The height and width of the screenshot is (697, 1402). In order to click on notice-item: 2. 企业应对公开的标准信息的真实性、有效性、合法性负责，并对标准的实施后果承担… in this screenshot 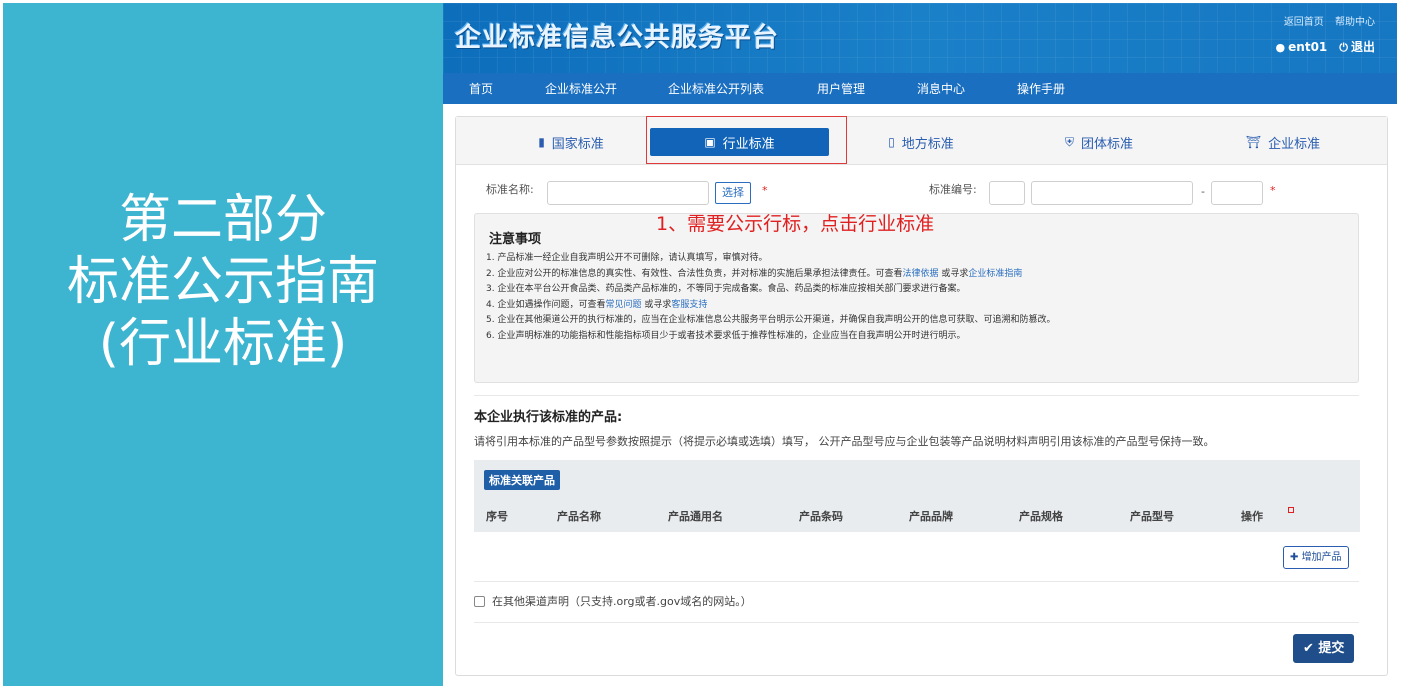, I will do `click(754, 273)`.